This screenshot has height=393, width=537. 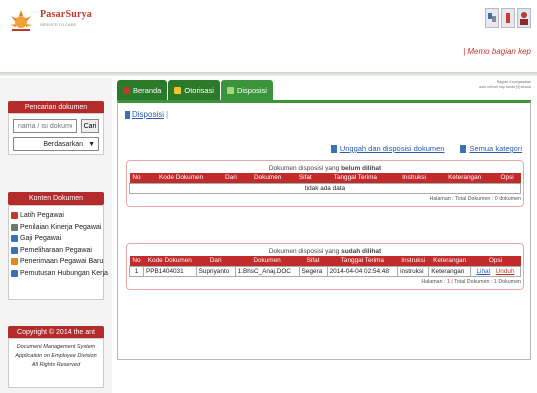 What do you see at coordinates (64, 273) in the screenshot?
I see `konten-item-label: Pemutusan Hubungan Kerja` at bounding box center [64, 273].